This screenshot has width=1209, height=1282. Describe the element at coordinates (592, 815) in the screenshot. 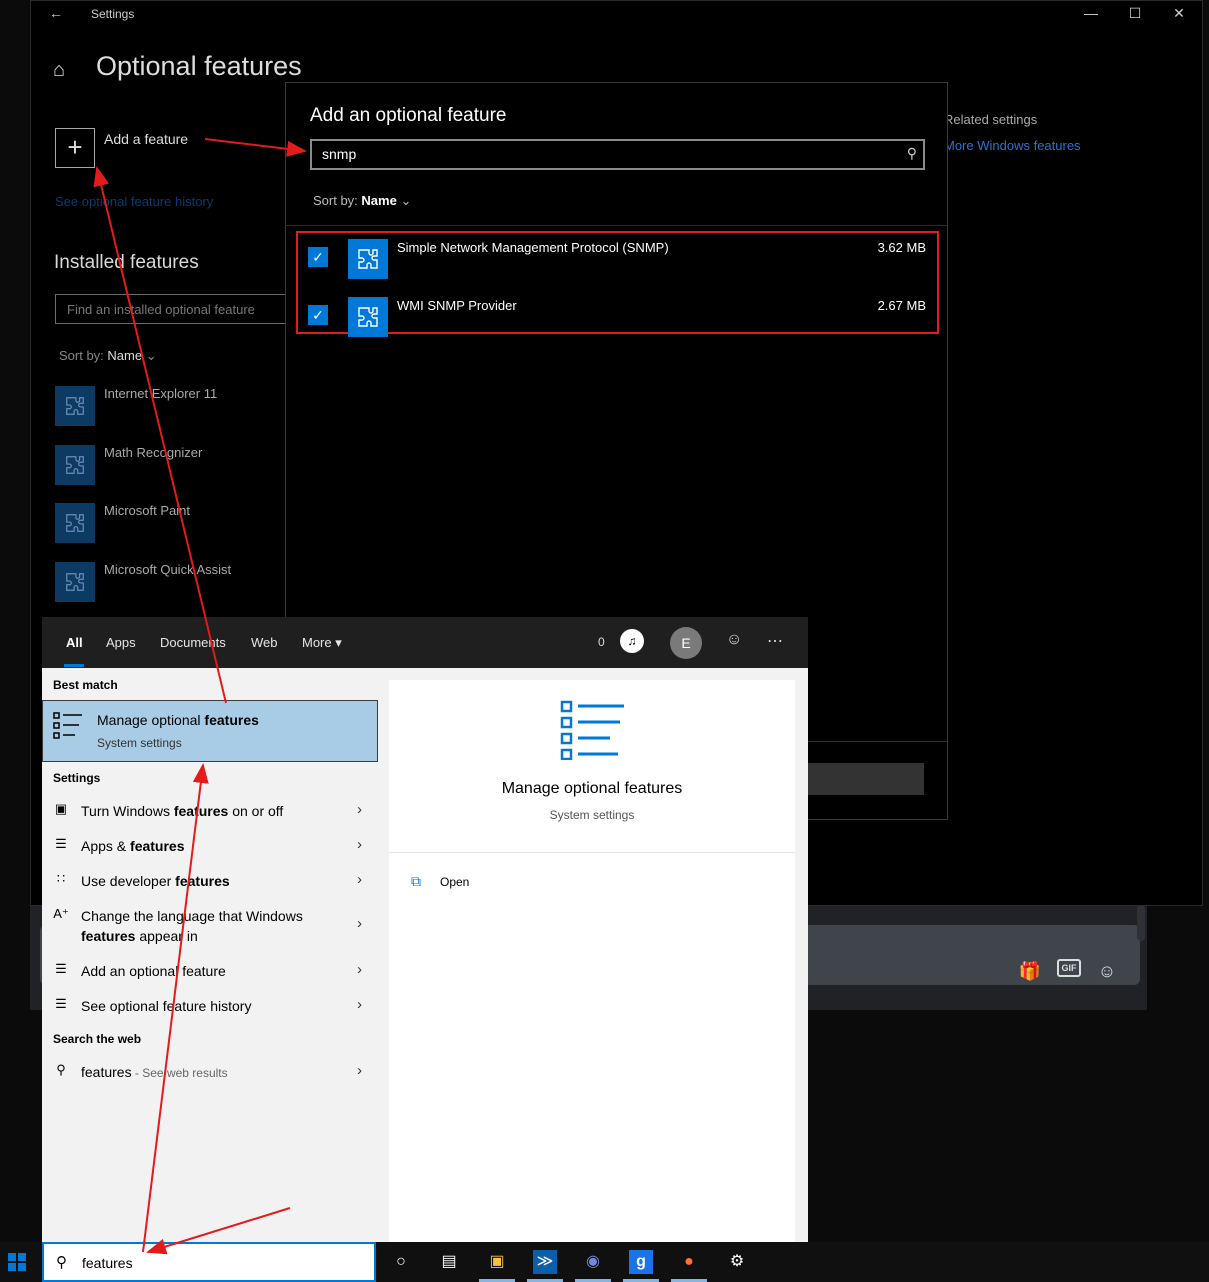

I see `preview-subtitle: System settings` at that location.